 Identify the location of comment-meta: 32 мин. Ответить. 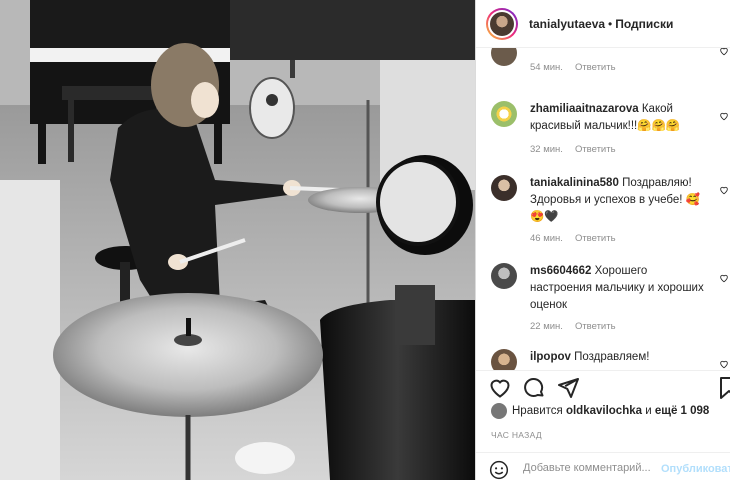
(579, 149).